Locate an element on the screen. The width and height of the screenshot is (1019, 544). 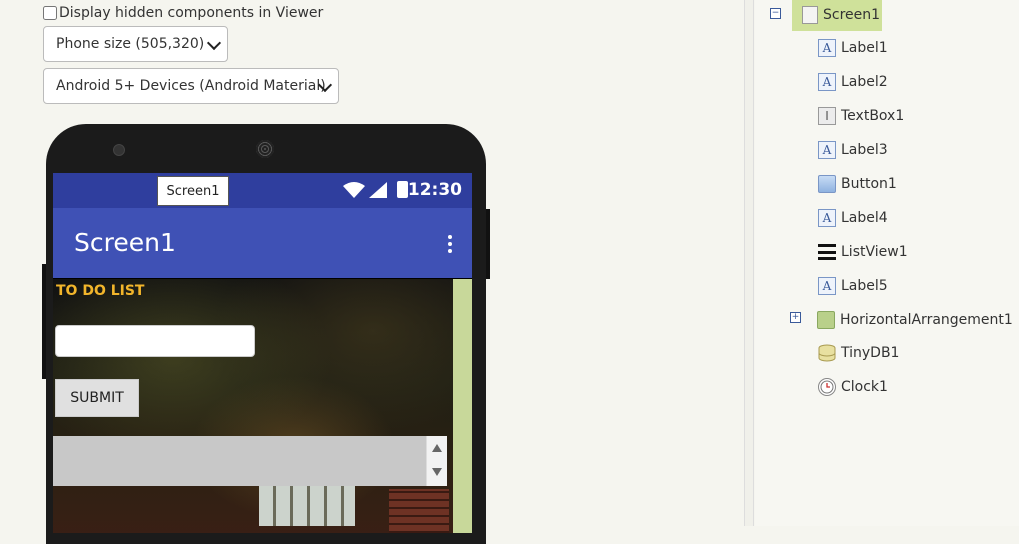
hidden-components-label: Display hidden components in Viewer is located at coordinates (191, 13).